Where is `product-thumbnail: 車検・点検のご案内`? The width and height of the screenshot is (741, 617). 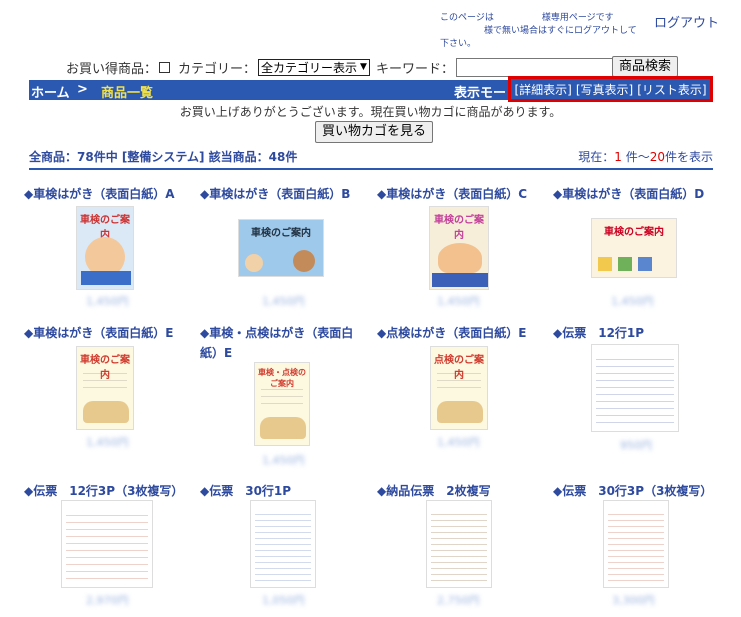
product-thumbnail: 車検・点検のご案内 is located at coordinates (282, 404).